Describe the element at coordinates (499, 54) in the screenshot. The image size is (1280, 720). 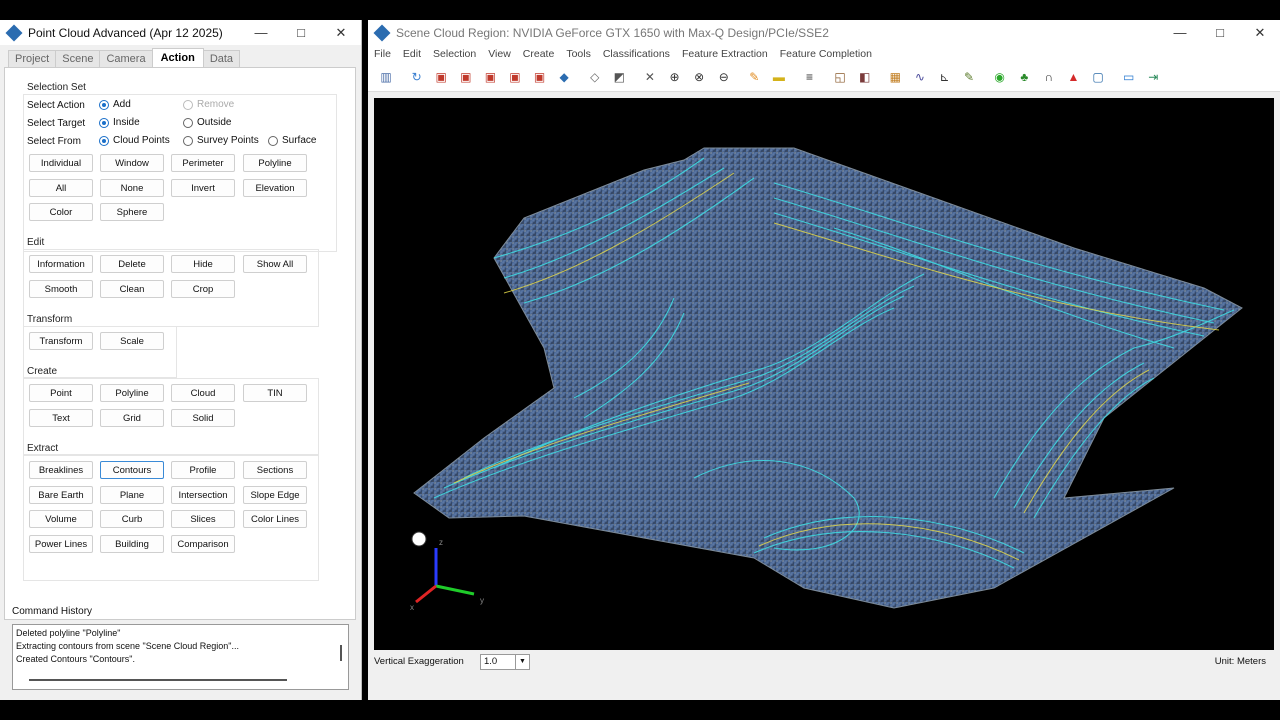
I see `menu-view: View` at that location.